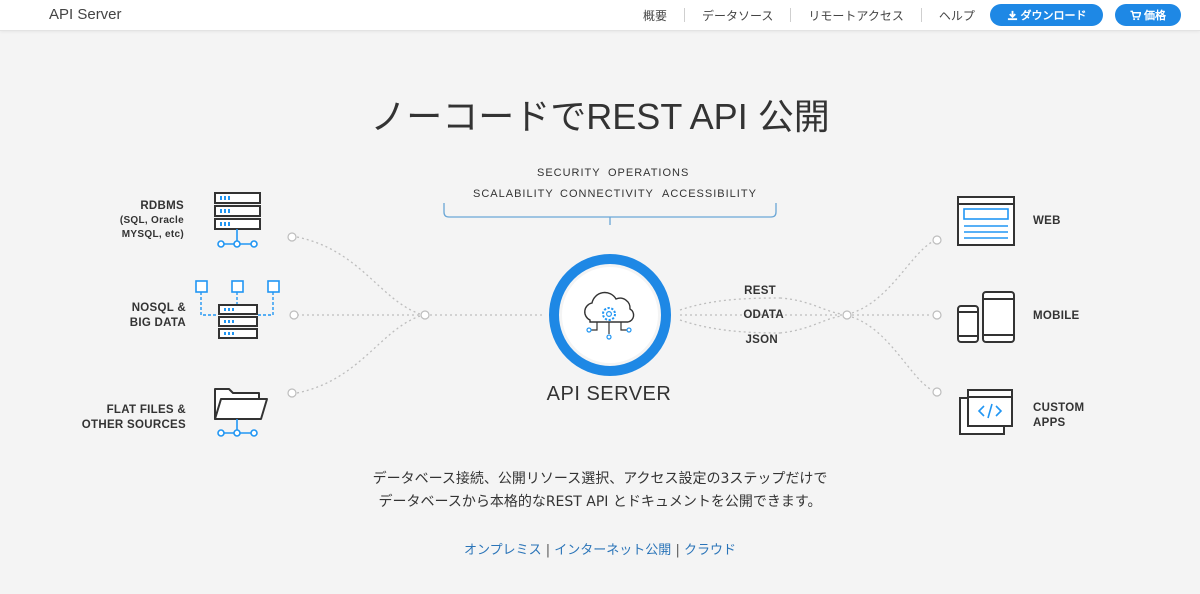  I want to click on protocol-json: JSON, so click(761, 340).